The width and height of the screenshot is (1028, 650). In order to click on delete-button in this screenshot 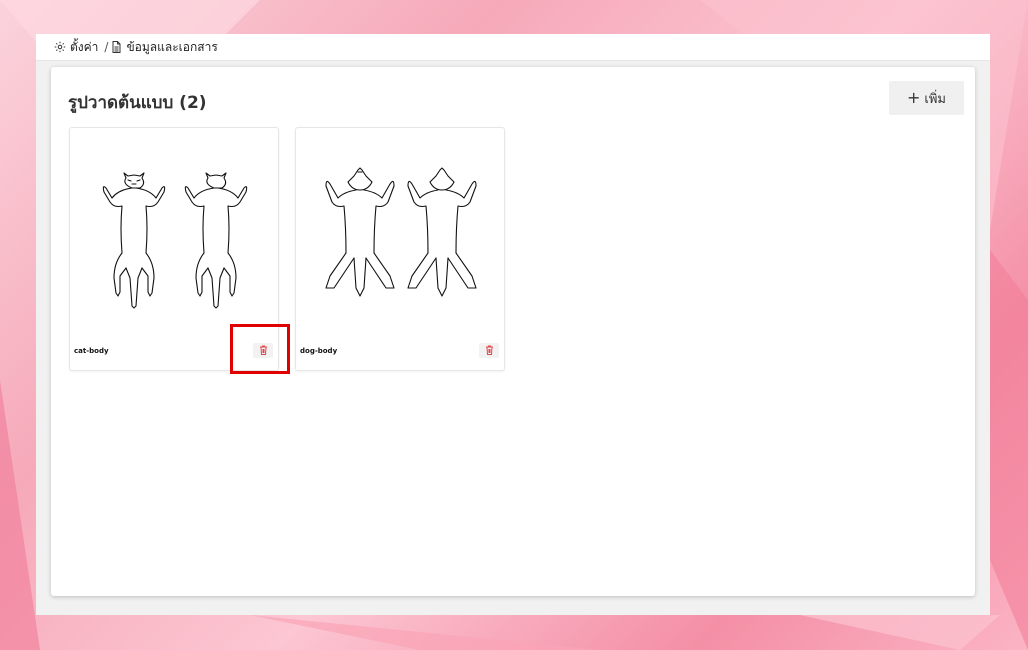, I will do `click(489, 350)`.